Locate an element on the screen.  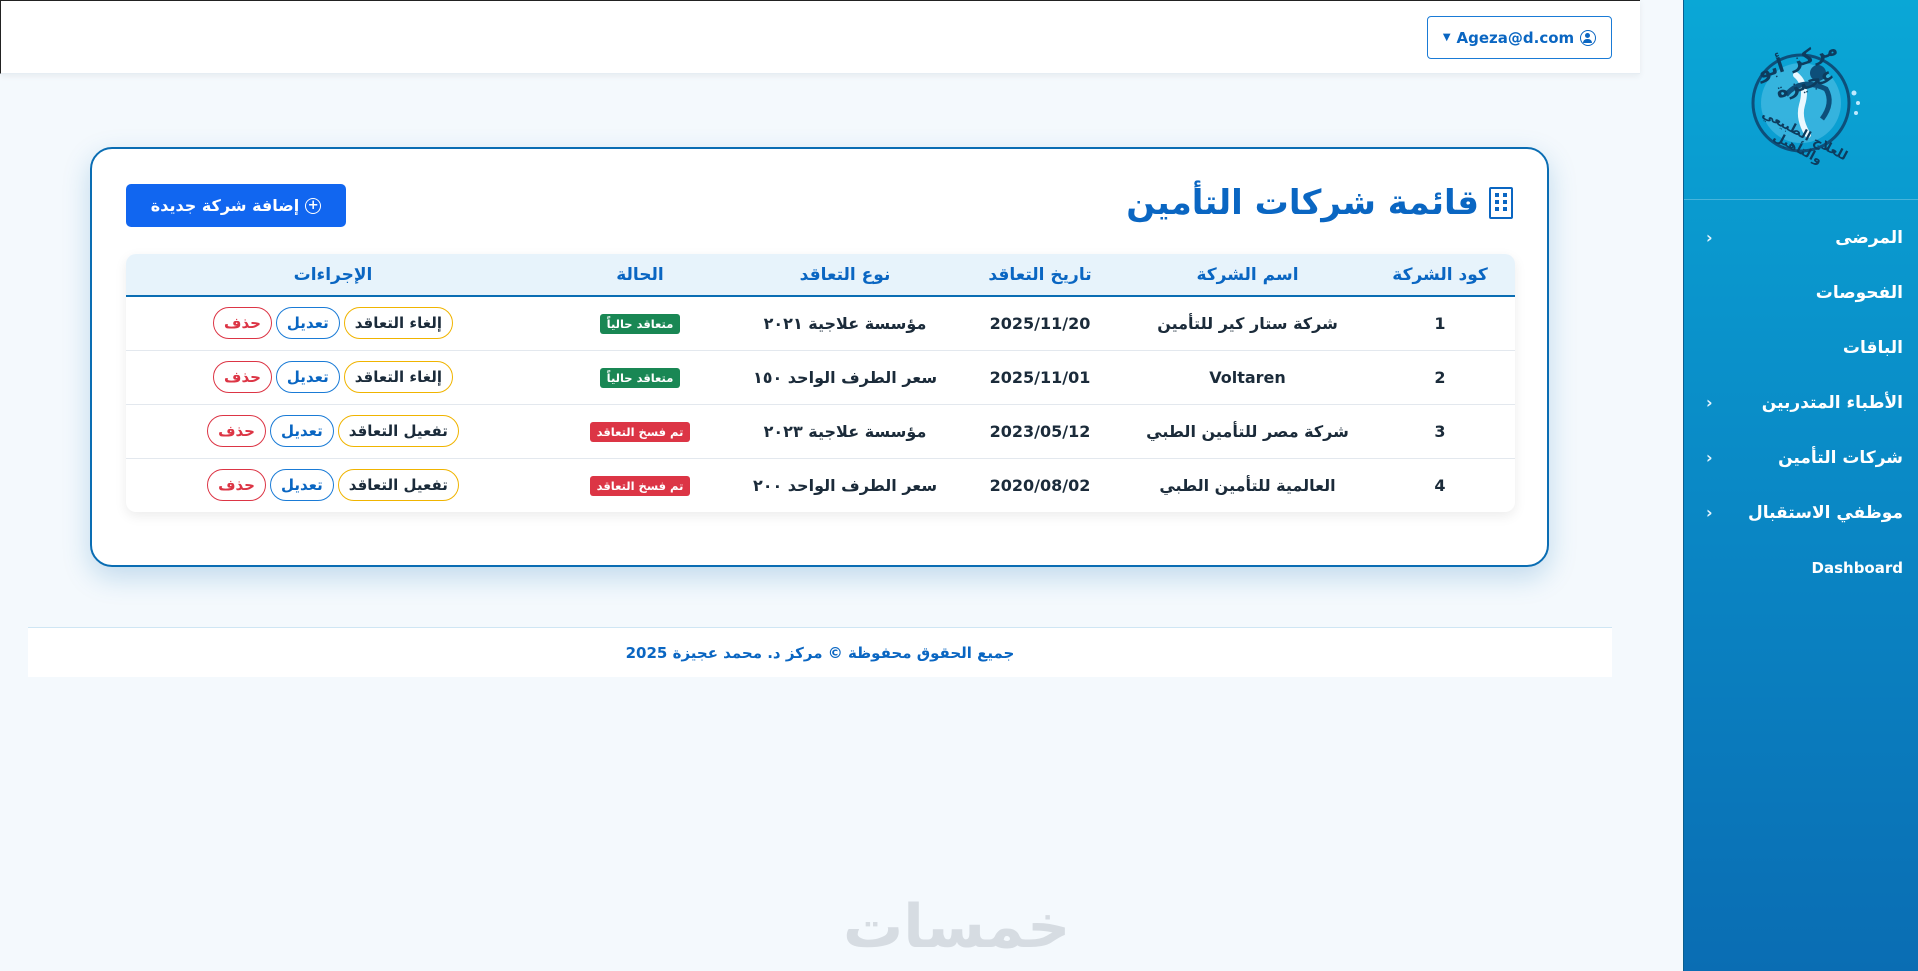
watermark-logo: خمسات is located at coordinates (957, 927).